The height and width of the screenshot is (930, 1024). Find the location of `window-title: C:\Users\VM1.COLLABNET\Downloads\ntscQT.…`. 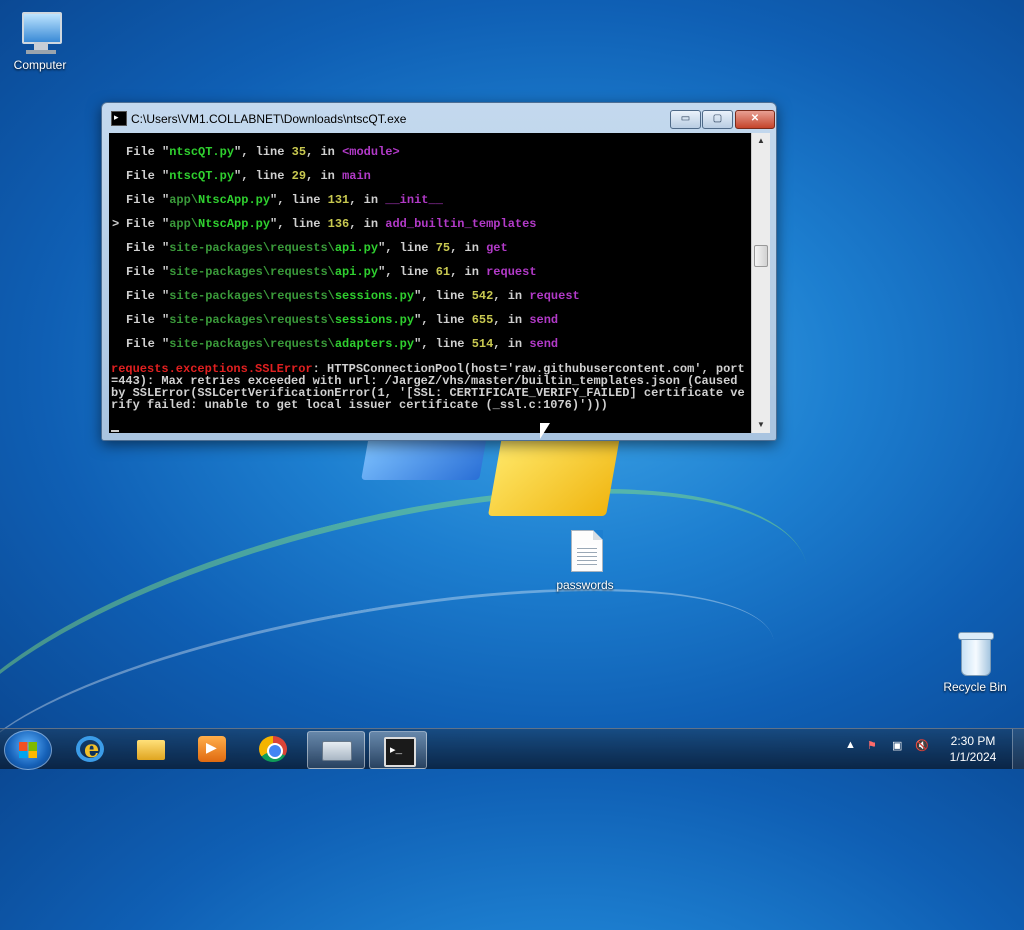

window-title: C:\Users\VM1.COLLABNET\Downloads\ntscQT.… is located at coordinates (269, 119).